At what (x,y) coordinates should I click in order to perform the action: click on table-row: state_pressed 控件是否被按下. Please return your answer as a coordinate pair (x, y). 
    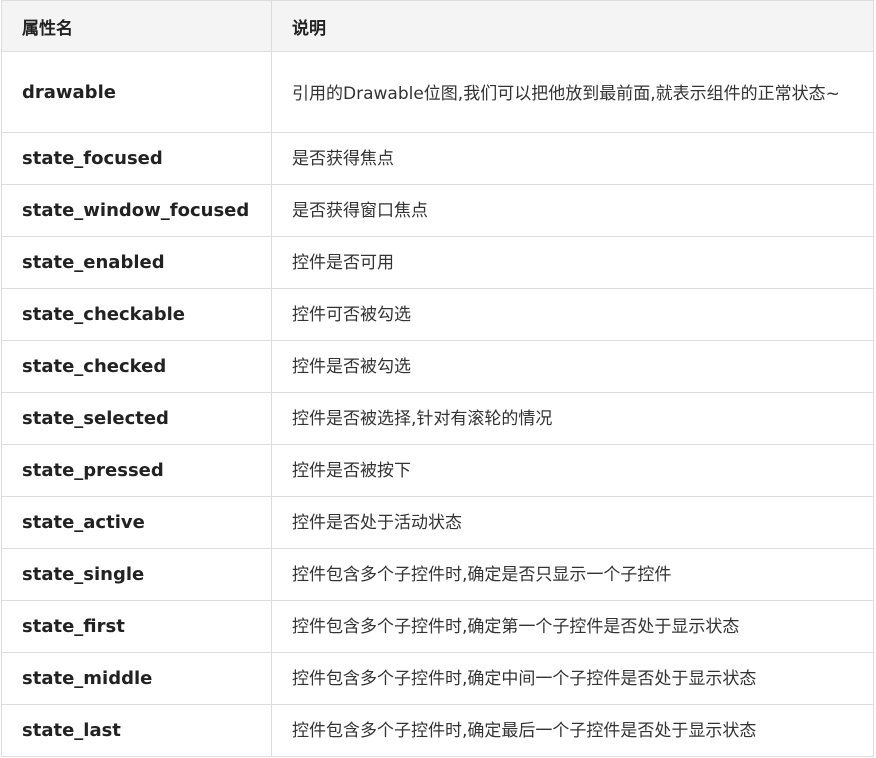
    Looking at the image, I should click on (437, 470).